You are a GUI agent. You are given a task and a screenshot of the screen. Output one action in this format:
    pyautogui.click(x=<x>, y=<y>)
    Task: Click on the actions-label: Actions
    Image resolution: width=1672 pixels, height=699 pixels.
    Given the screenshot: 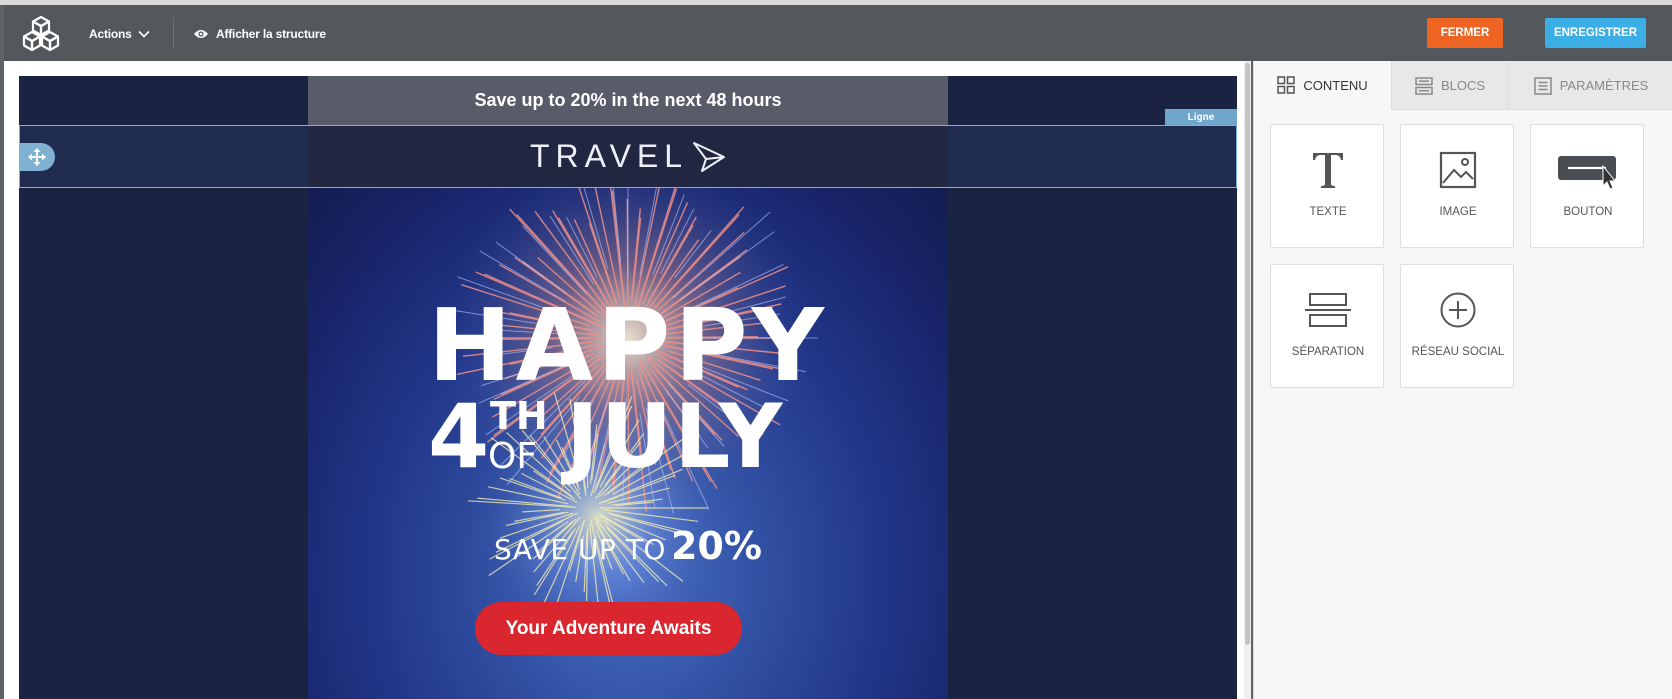 What is the action you would take?
    pyautogui.click(x=110, y=34)
    